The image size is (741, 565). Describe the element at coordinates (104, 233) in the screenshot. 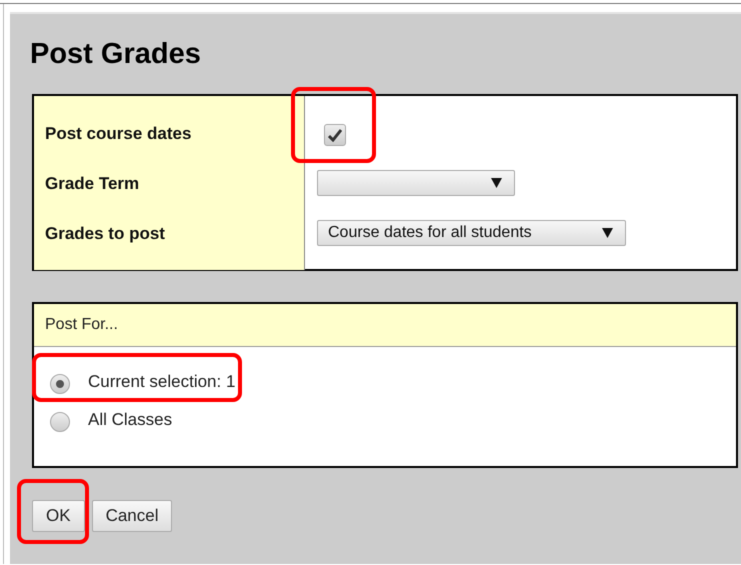

I see `field-label: Grades to post` at that location.